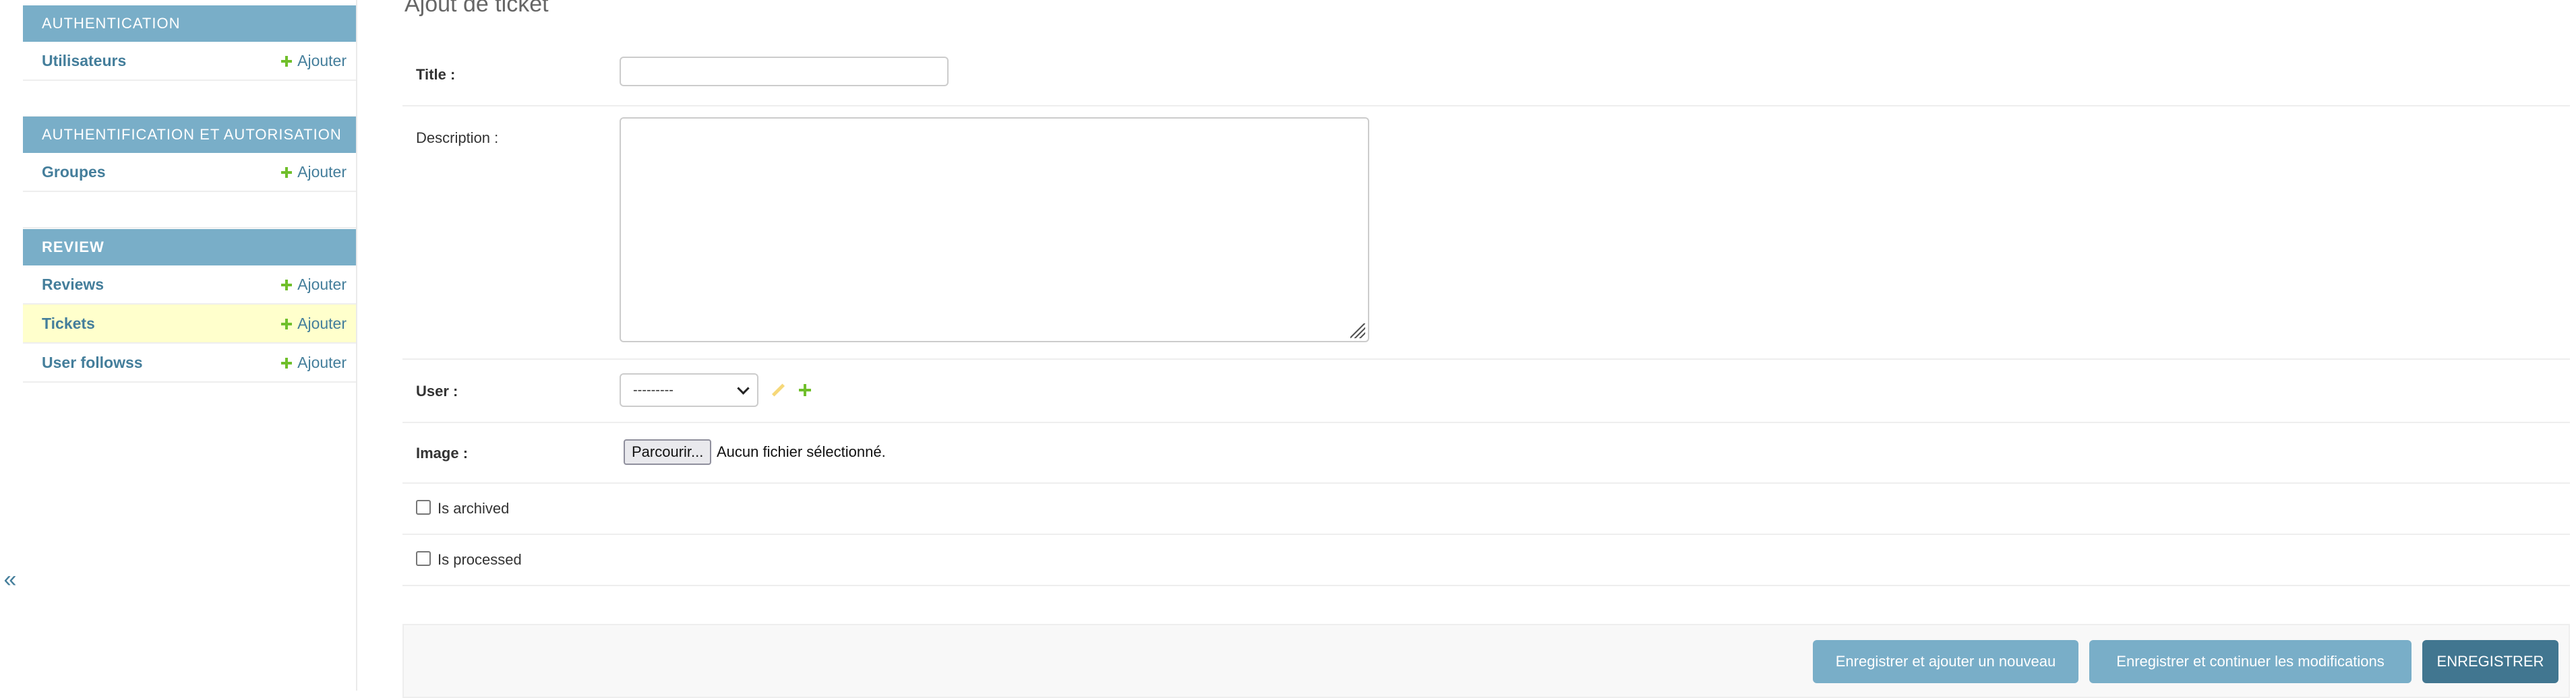 This screenshot has height=698, width=2576. I want to click on toggle-nav-sidebar-button: «, so click(10, 579).